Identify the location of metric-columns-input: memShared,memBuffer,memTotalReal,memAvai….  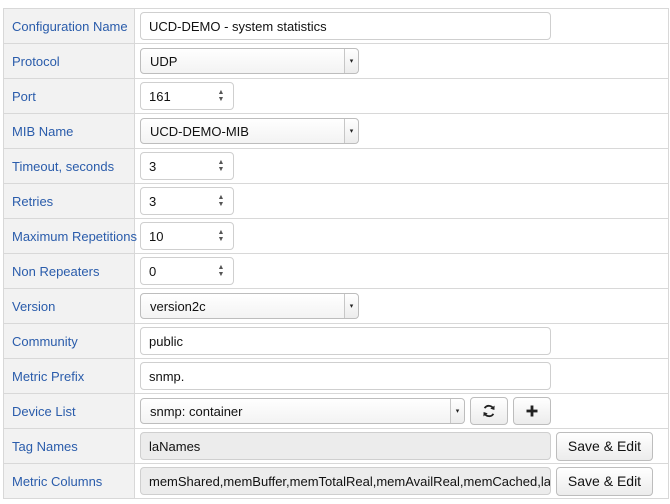
(345, 481).